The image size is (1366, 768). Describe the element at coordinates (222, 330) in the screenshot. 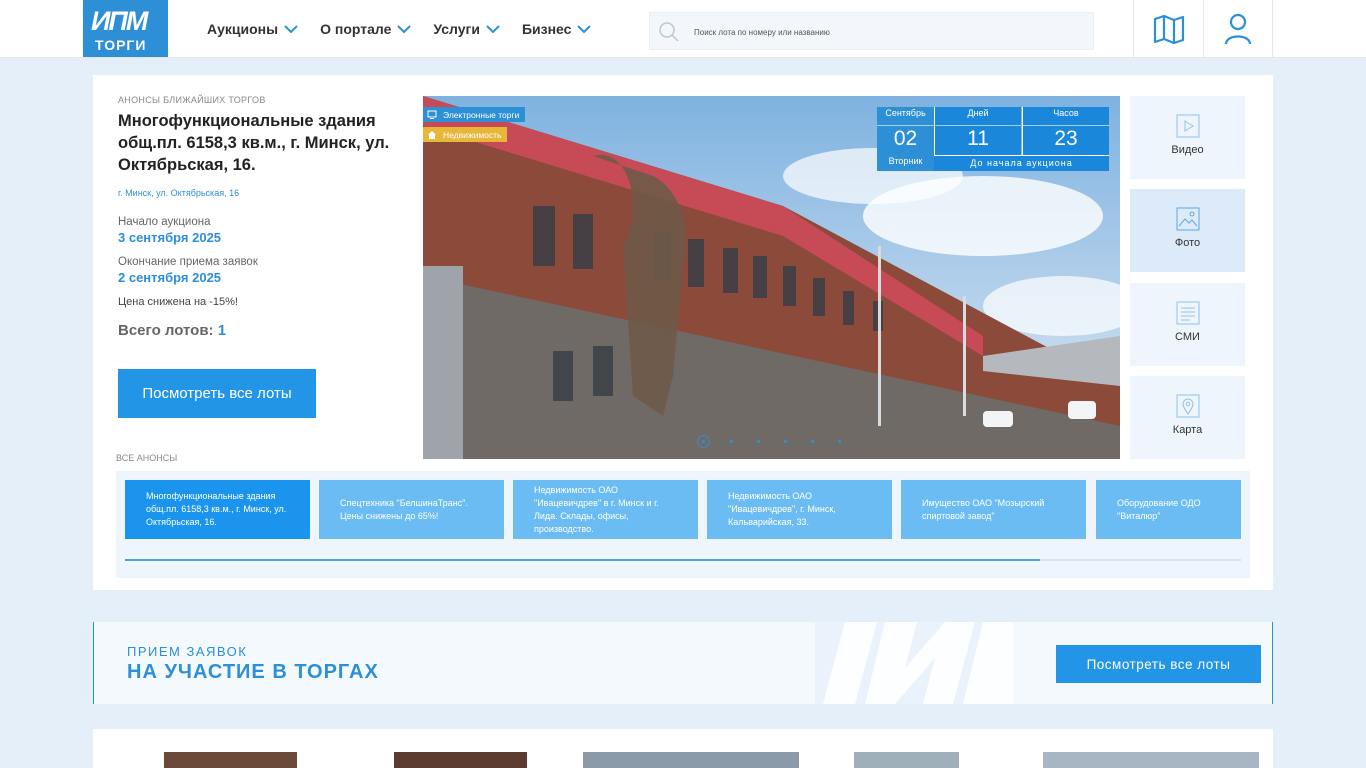

I see `total-lots-count: 1` at that location.